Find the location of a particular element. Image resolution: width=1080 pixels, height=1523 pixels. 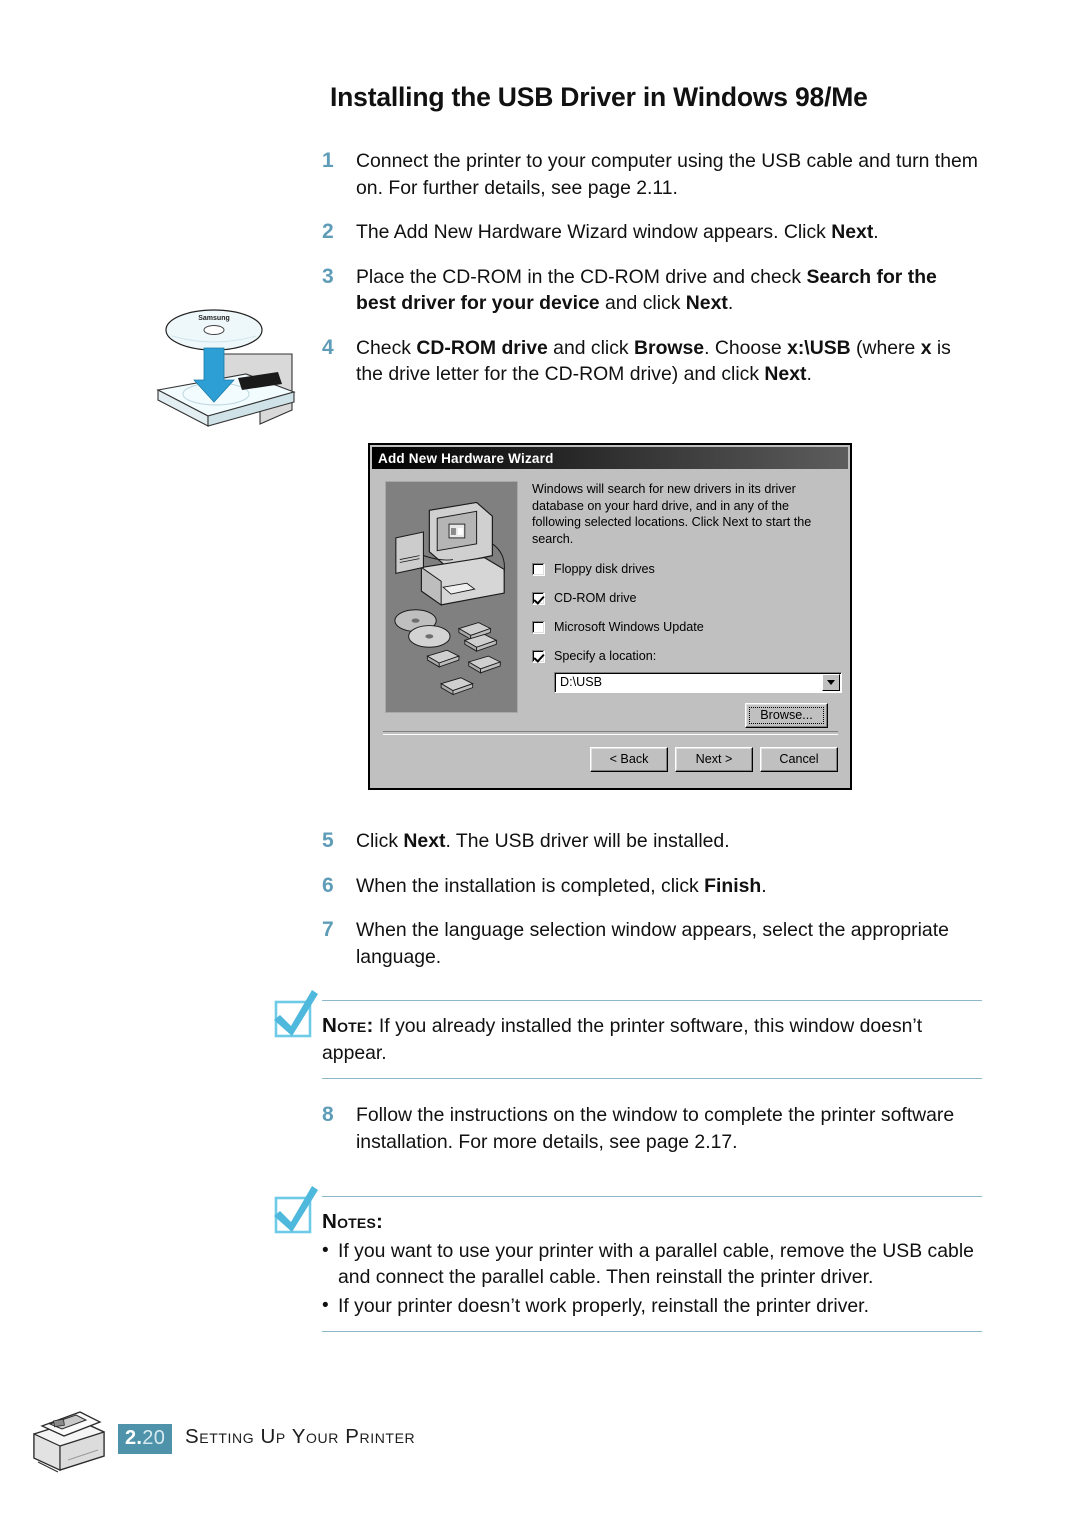

next-button: Next > is located at coordinates (714, 759).